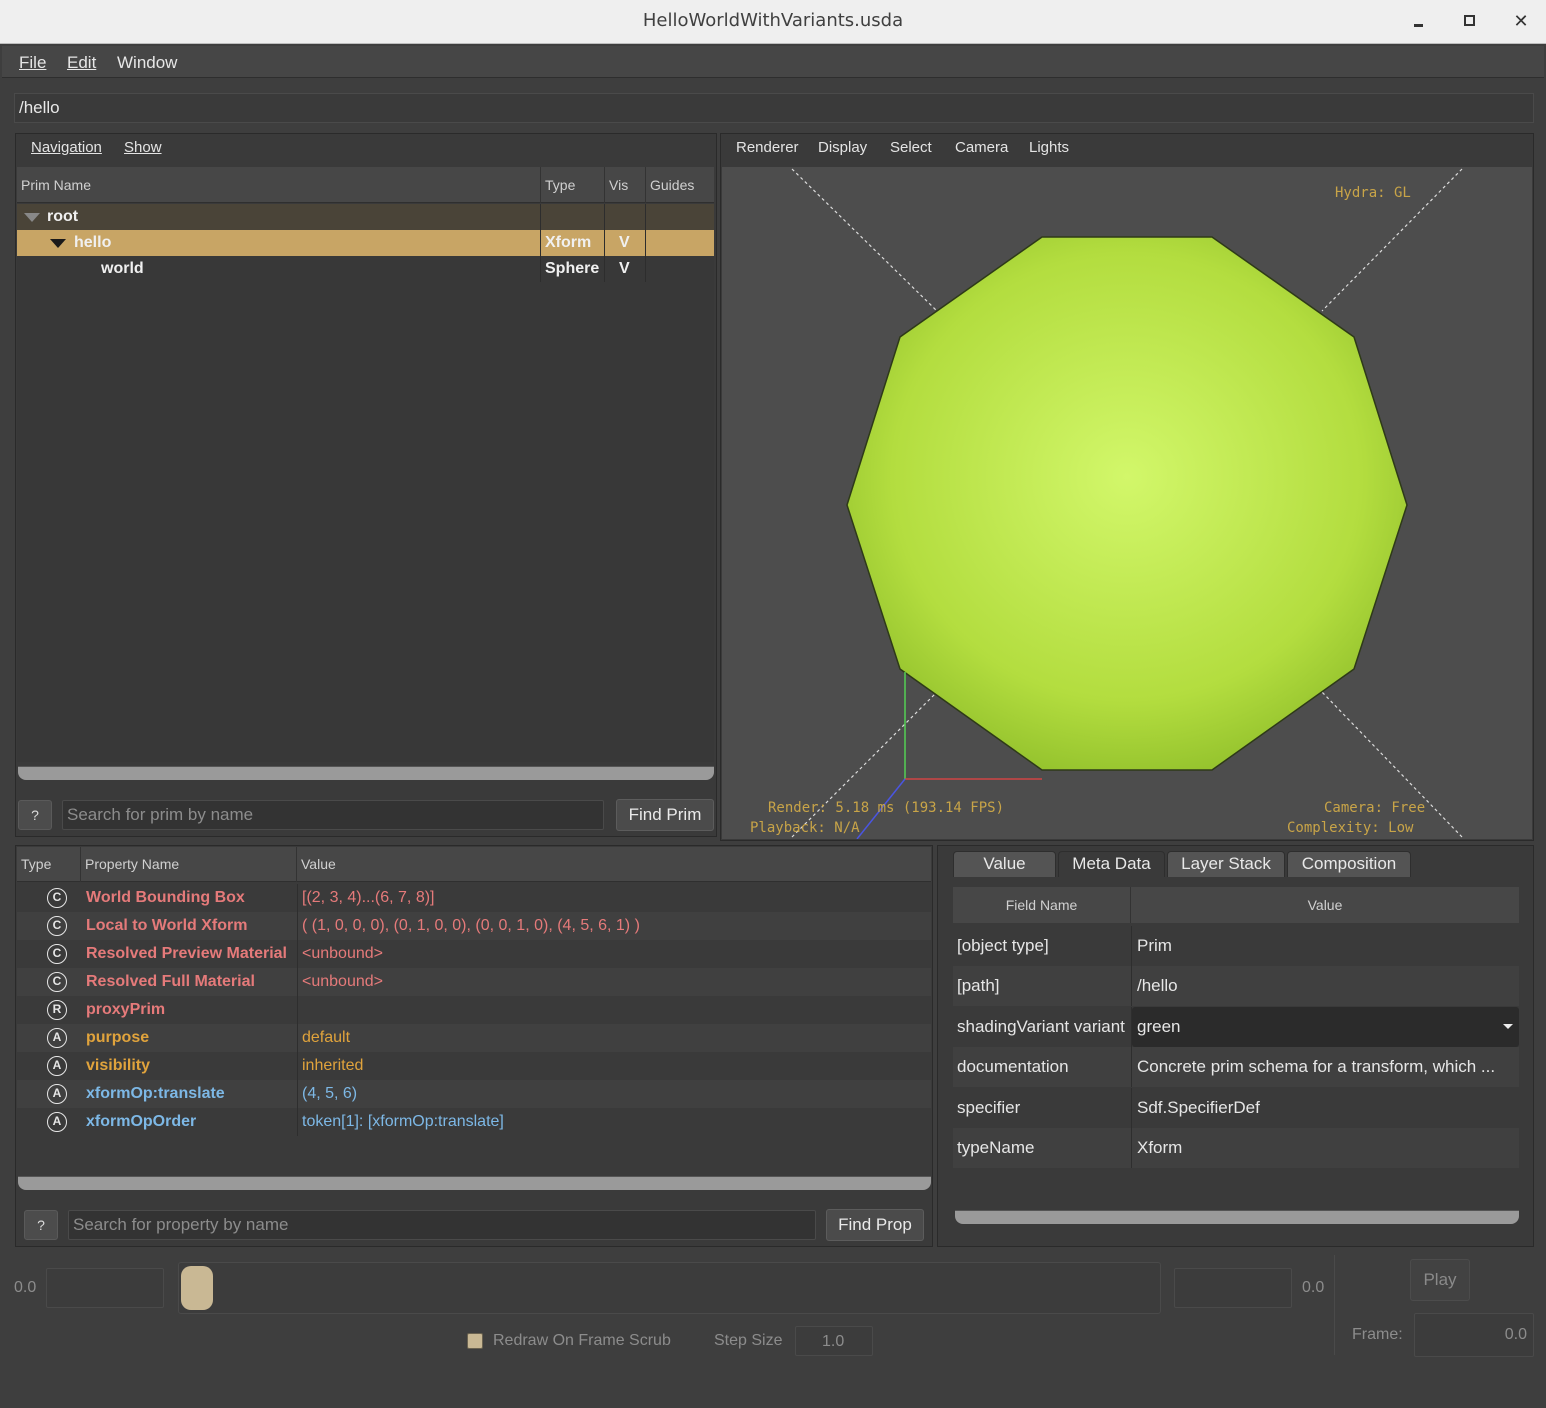  What do you see at coordinates (875, 1225) in the screenshot?
I see `find-prop-button: Find Prop` at bounding box center [875, 1225].